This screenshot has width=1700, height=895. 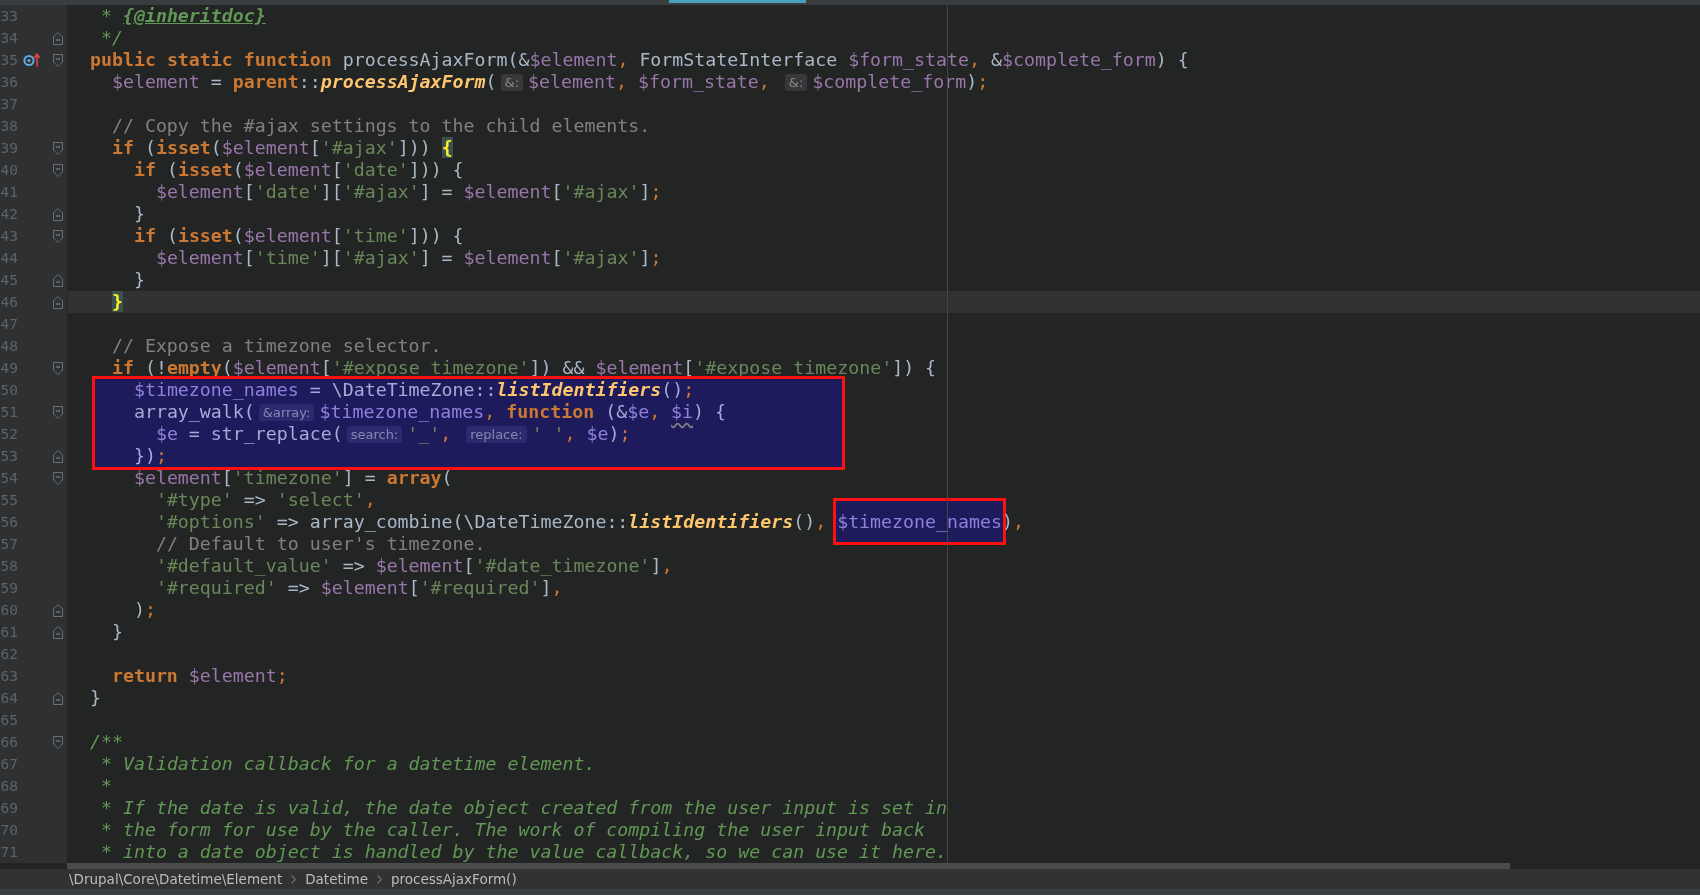 What do you see at coordinates (414, 389) in the screenshot?
I see `code-text: $timezone_names = \DateTimeZone::listIdentifiers();` at bounding box center [414, 389].